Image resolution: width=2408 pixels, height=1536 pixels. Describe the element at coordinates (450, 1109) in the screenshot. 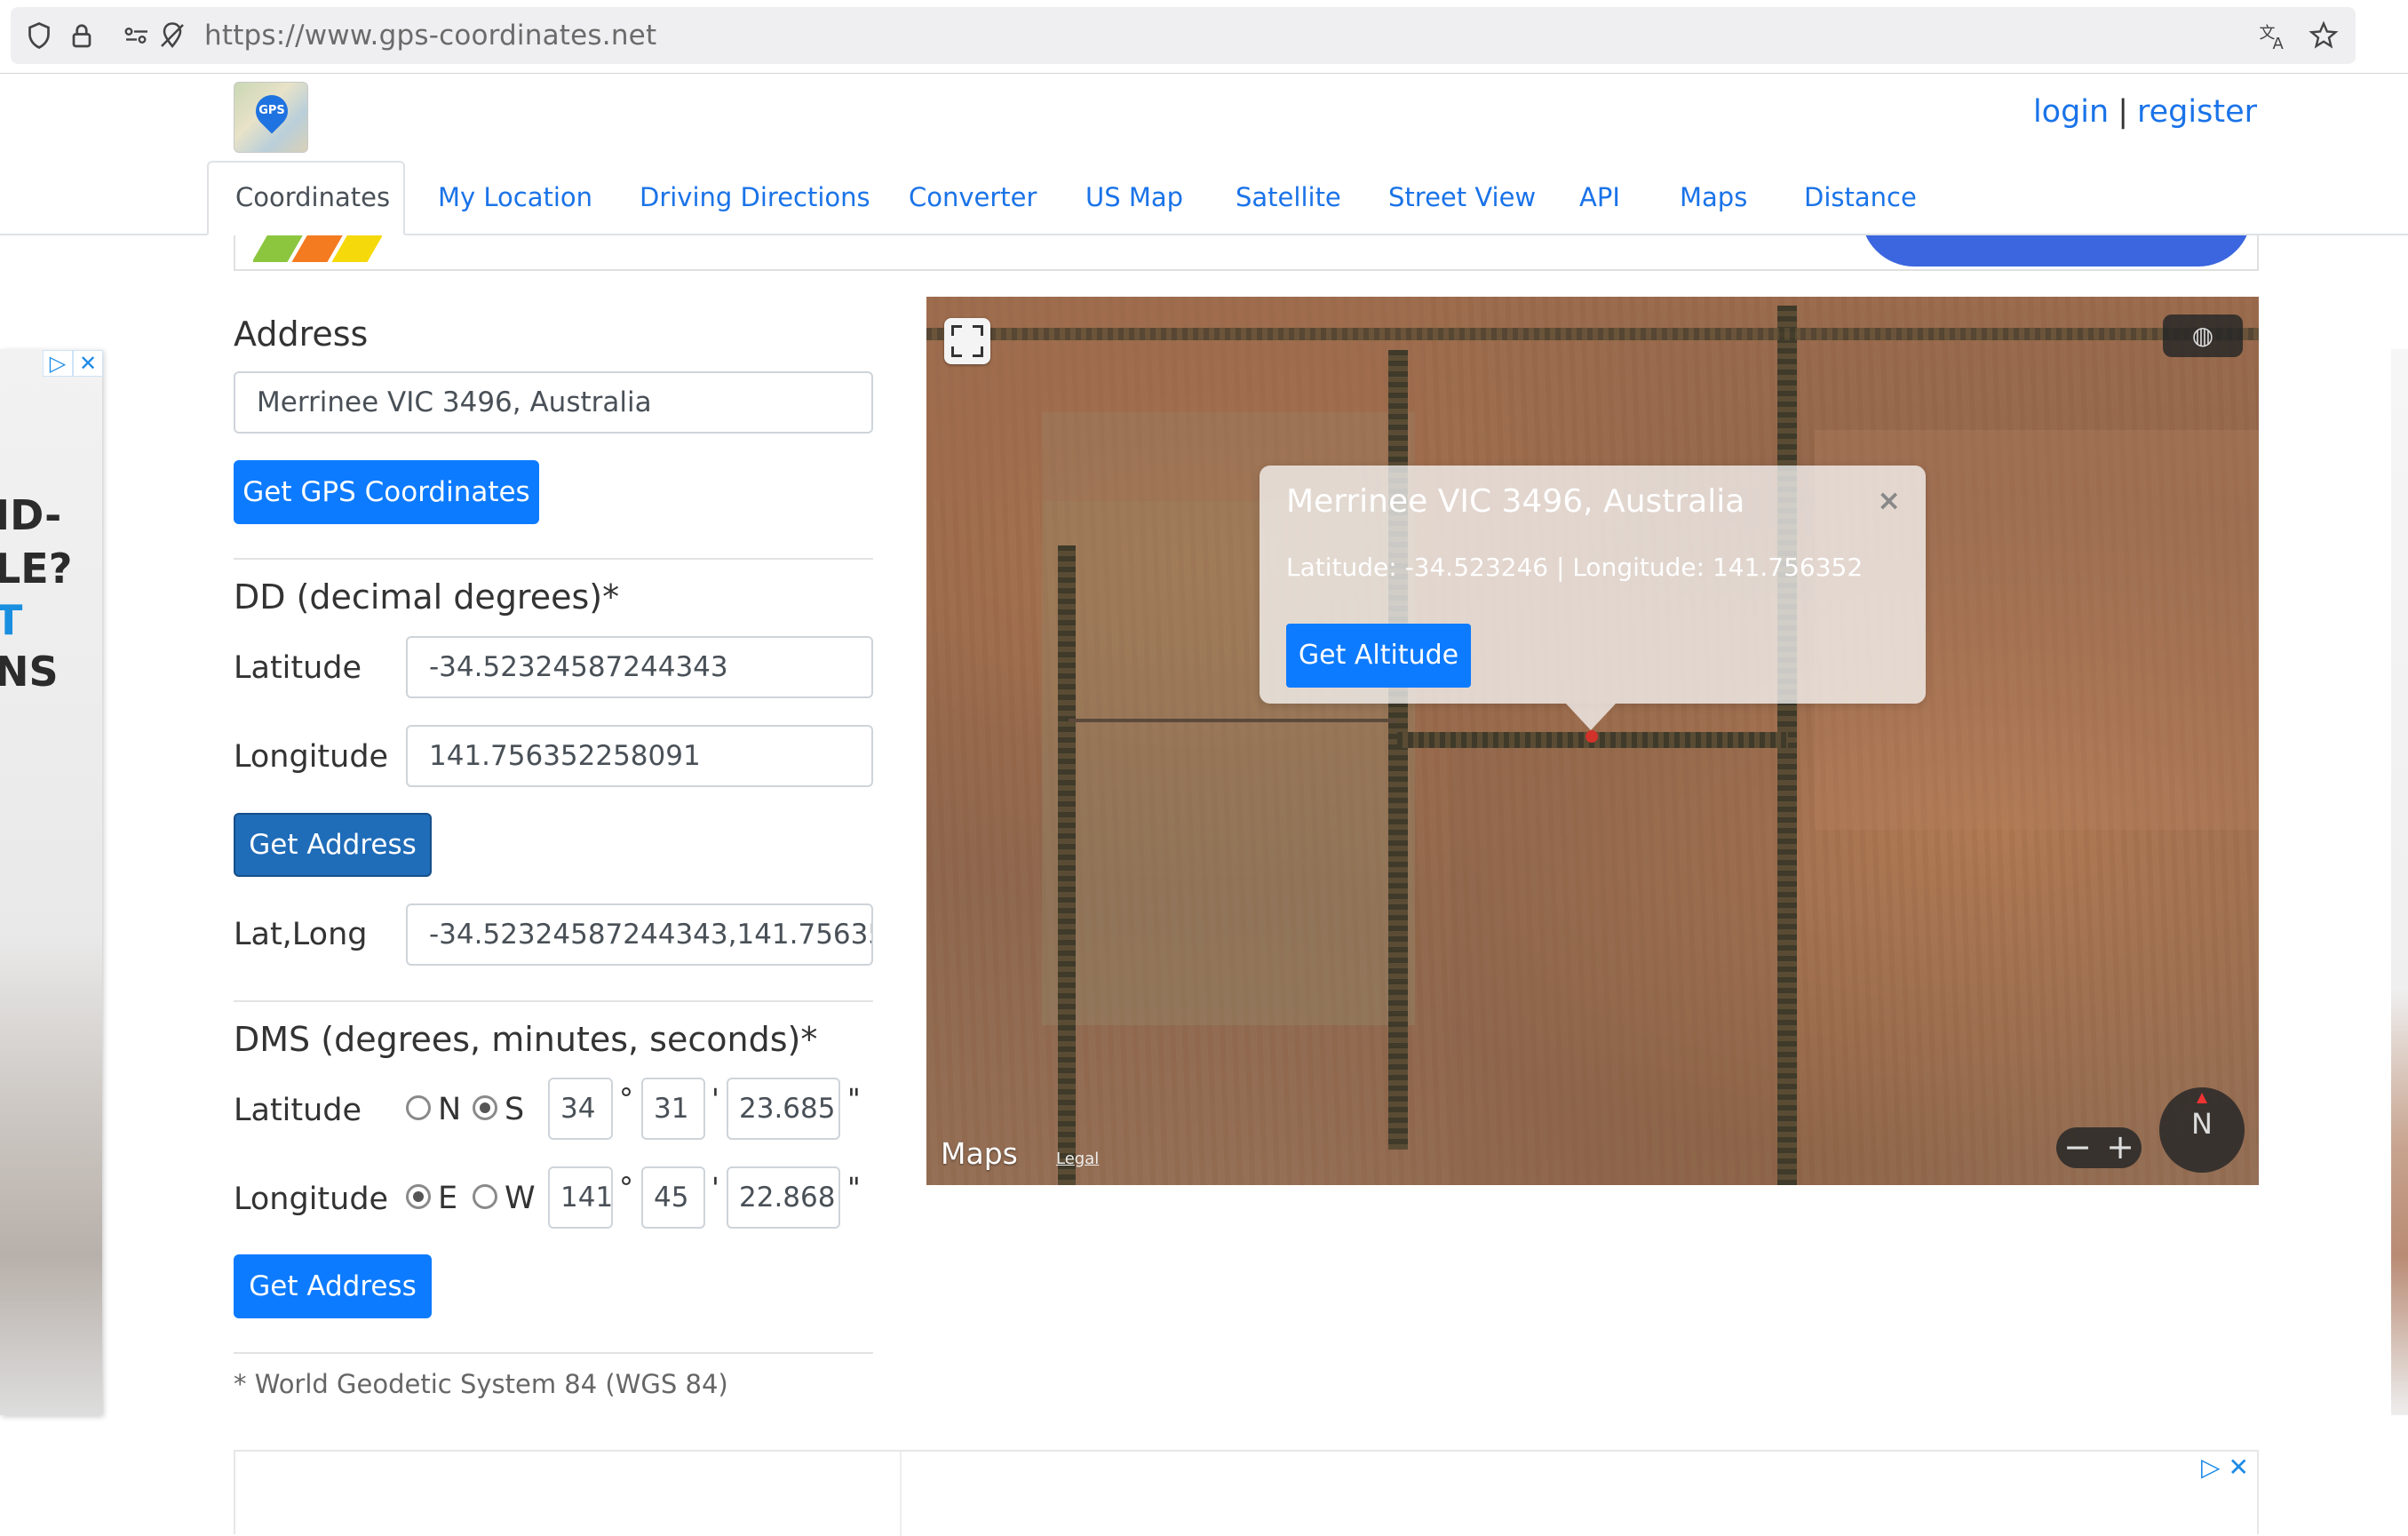

I see `radio-north-label: N` at that location.